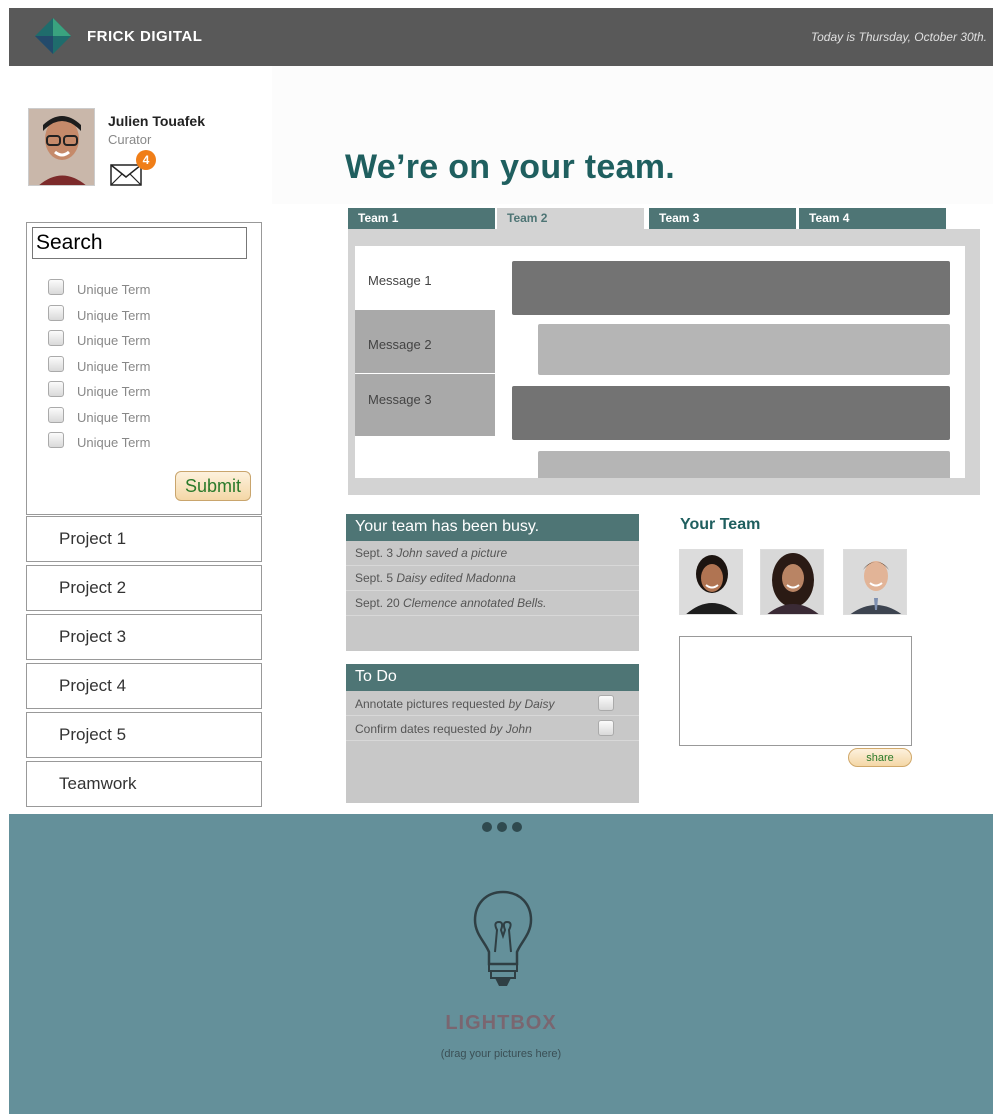 The width and height of the screenshot is (993, 1114). Describe the element at coordinates (720, 524) in the screenshot. I see `team-title: Your Team` at that location.